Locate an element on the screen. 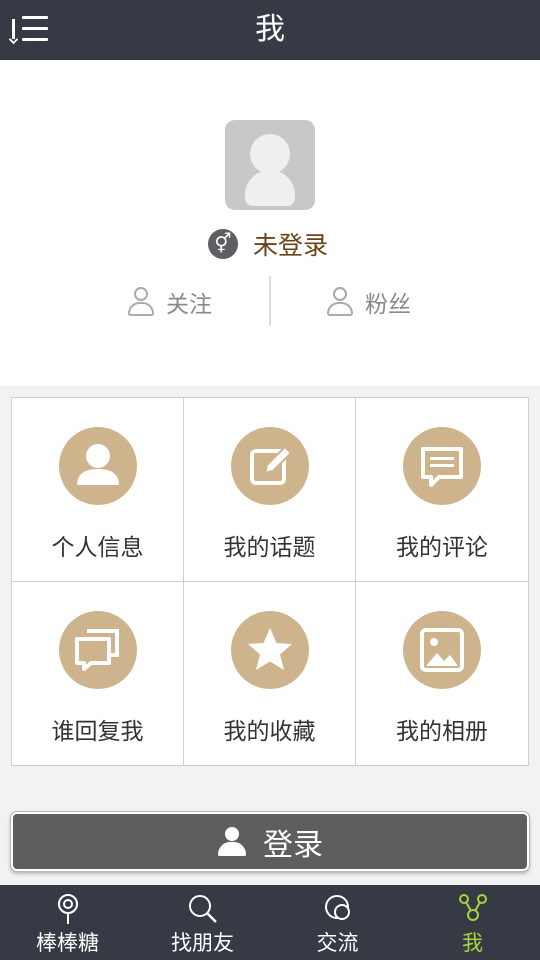  login-button-label: 登录 is located at coordinates (293, 845).